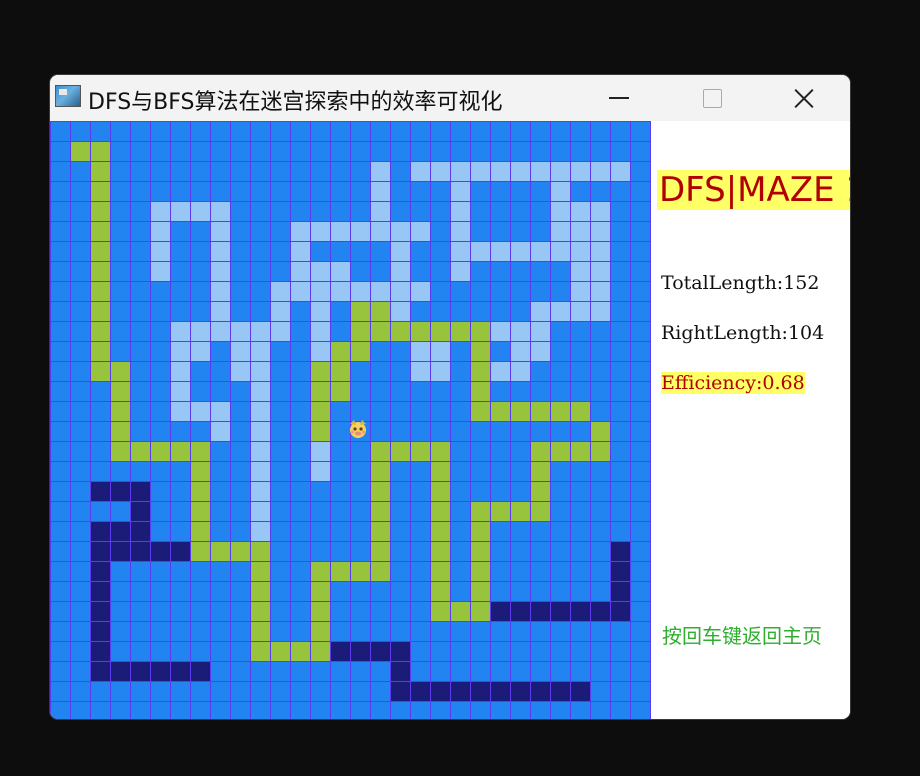 This screenshot has height=776, width=920. I want to click on maximize-button, so click(712, 98).